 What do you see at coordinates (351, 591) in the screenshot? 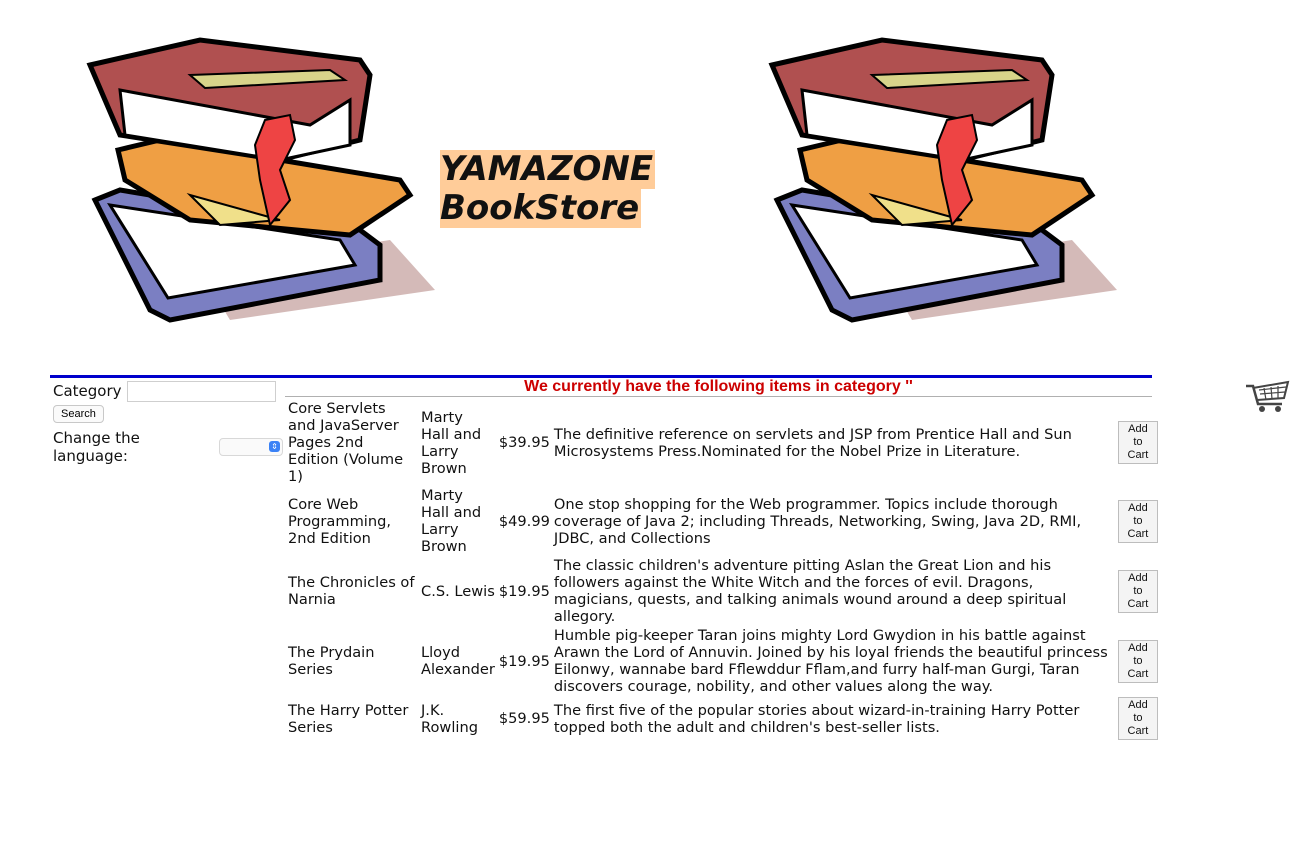
I see `book-title: The Chronicles of Narnia` at bounding box center [351, 591].